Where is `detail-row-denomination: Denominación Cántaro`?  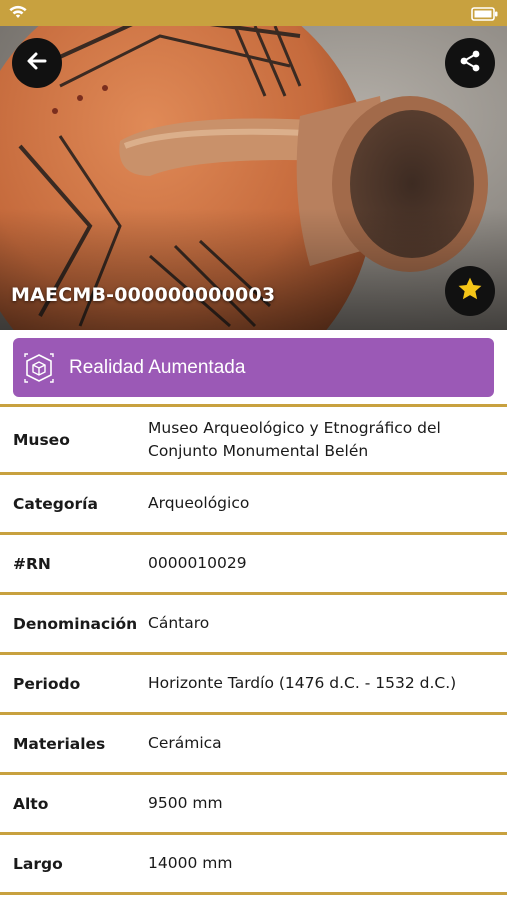 detail-row-denomination: Denominación Cántaro is located at coordinates (253, 625).